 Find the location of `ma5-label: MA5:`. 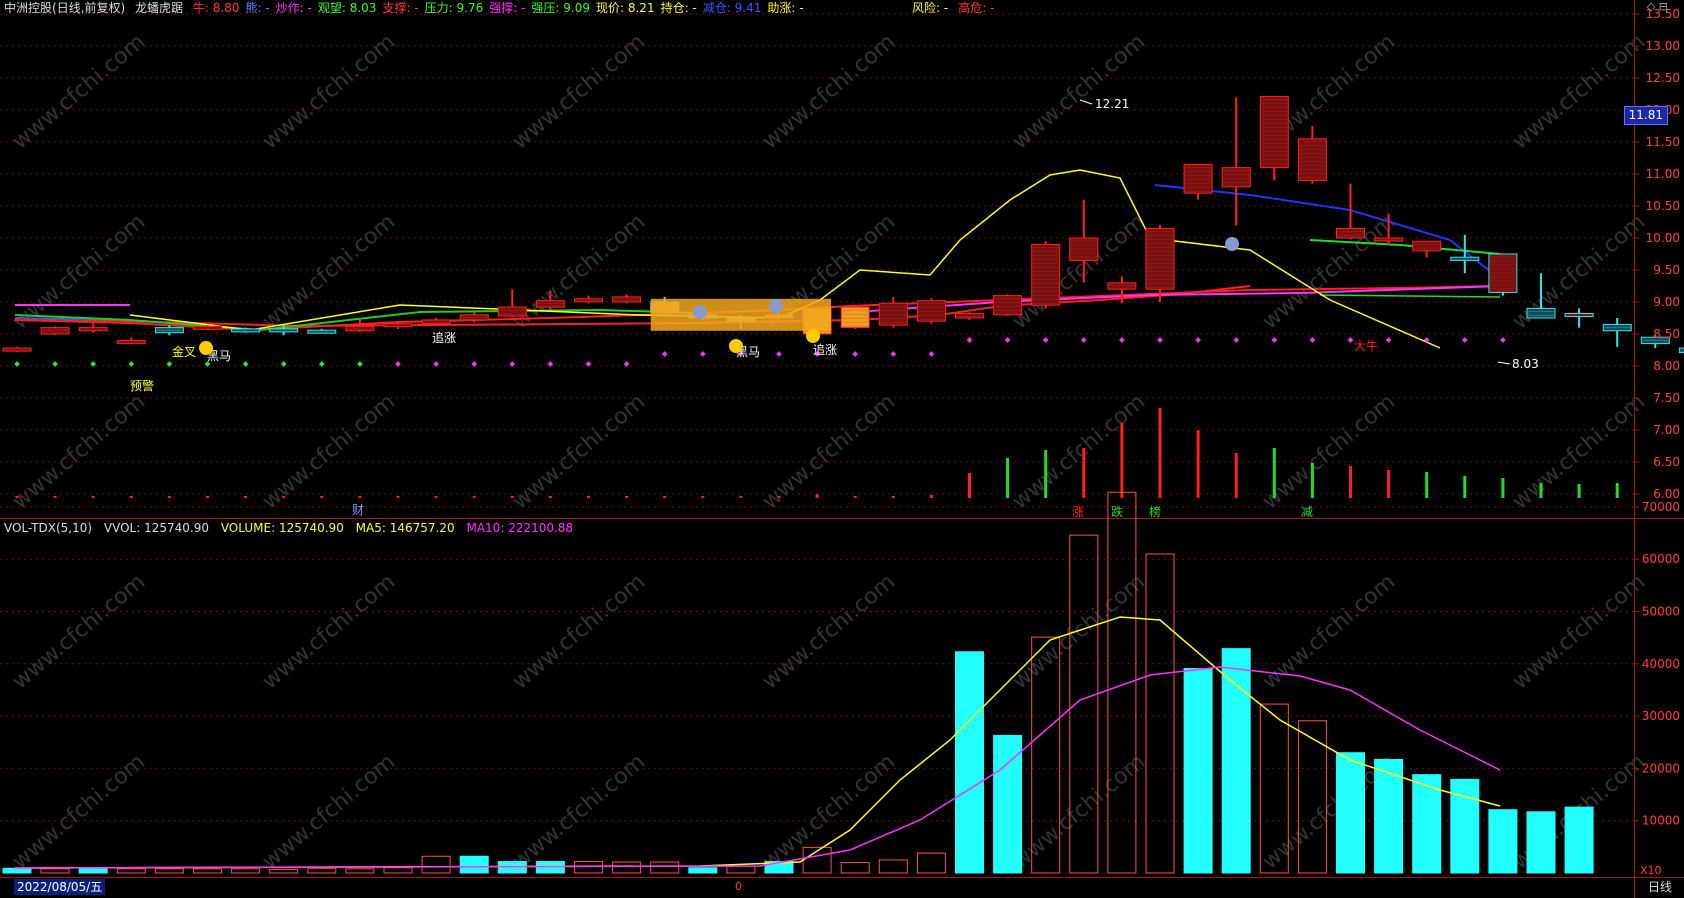

ma5-label: MA5: is located at coordinates (370, 528).